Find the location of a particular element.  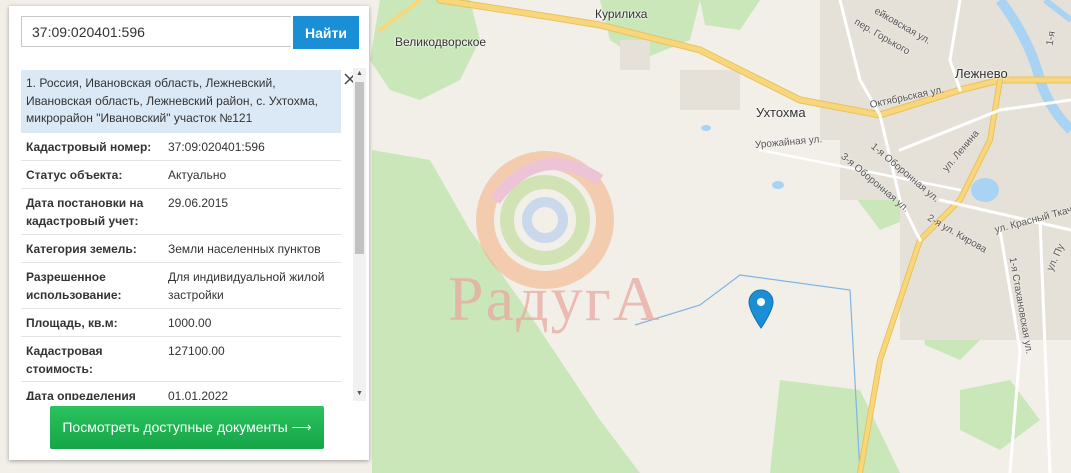

row-key: Кадастровый номер: is located at coordinates (89, 147).